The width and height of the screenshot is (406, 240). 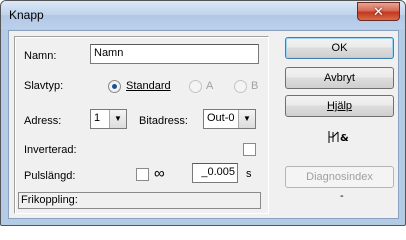 I want to click on name-input-value: Namn, so click(x=109, y=53).